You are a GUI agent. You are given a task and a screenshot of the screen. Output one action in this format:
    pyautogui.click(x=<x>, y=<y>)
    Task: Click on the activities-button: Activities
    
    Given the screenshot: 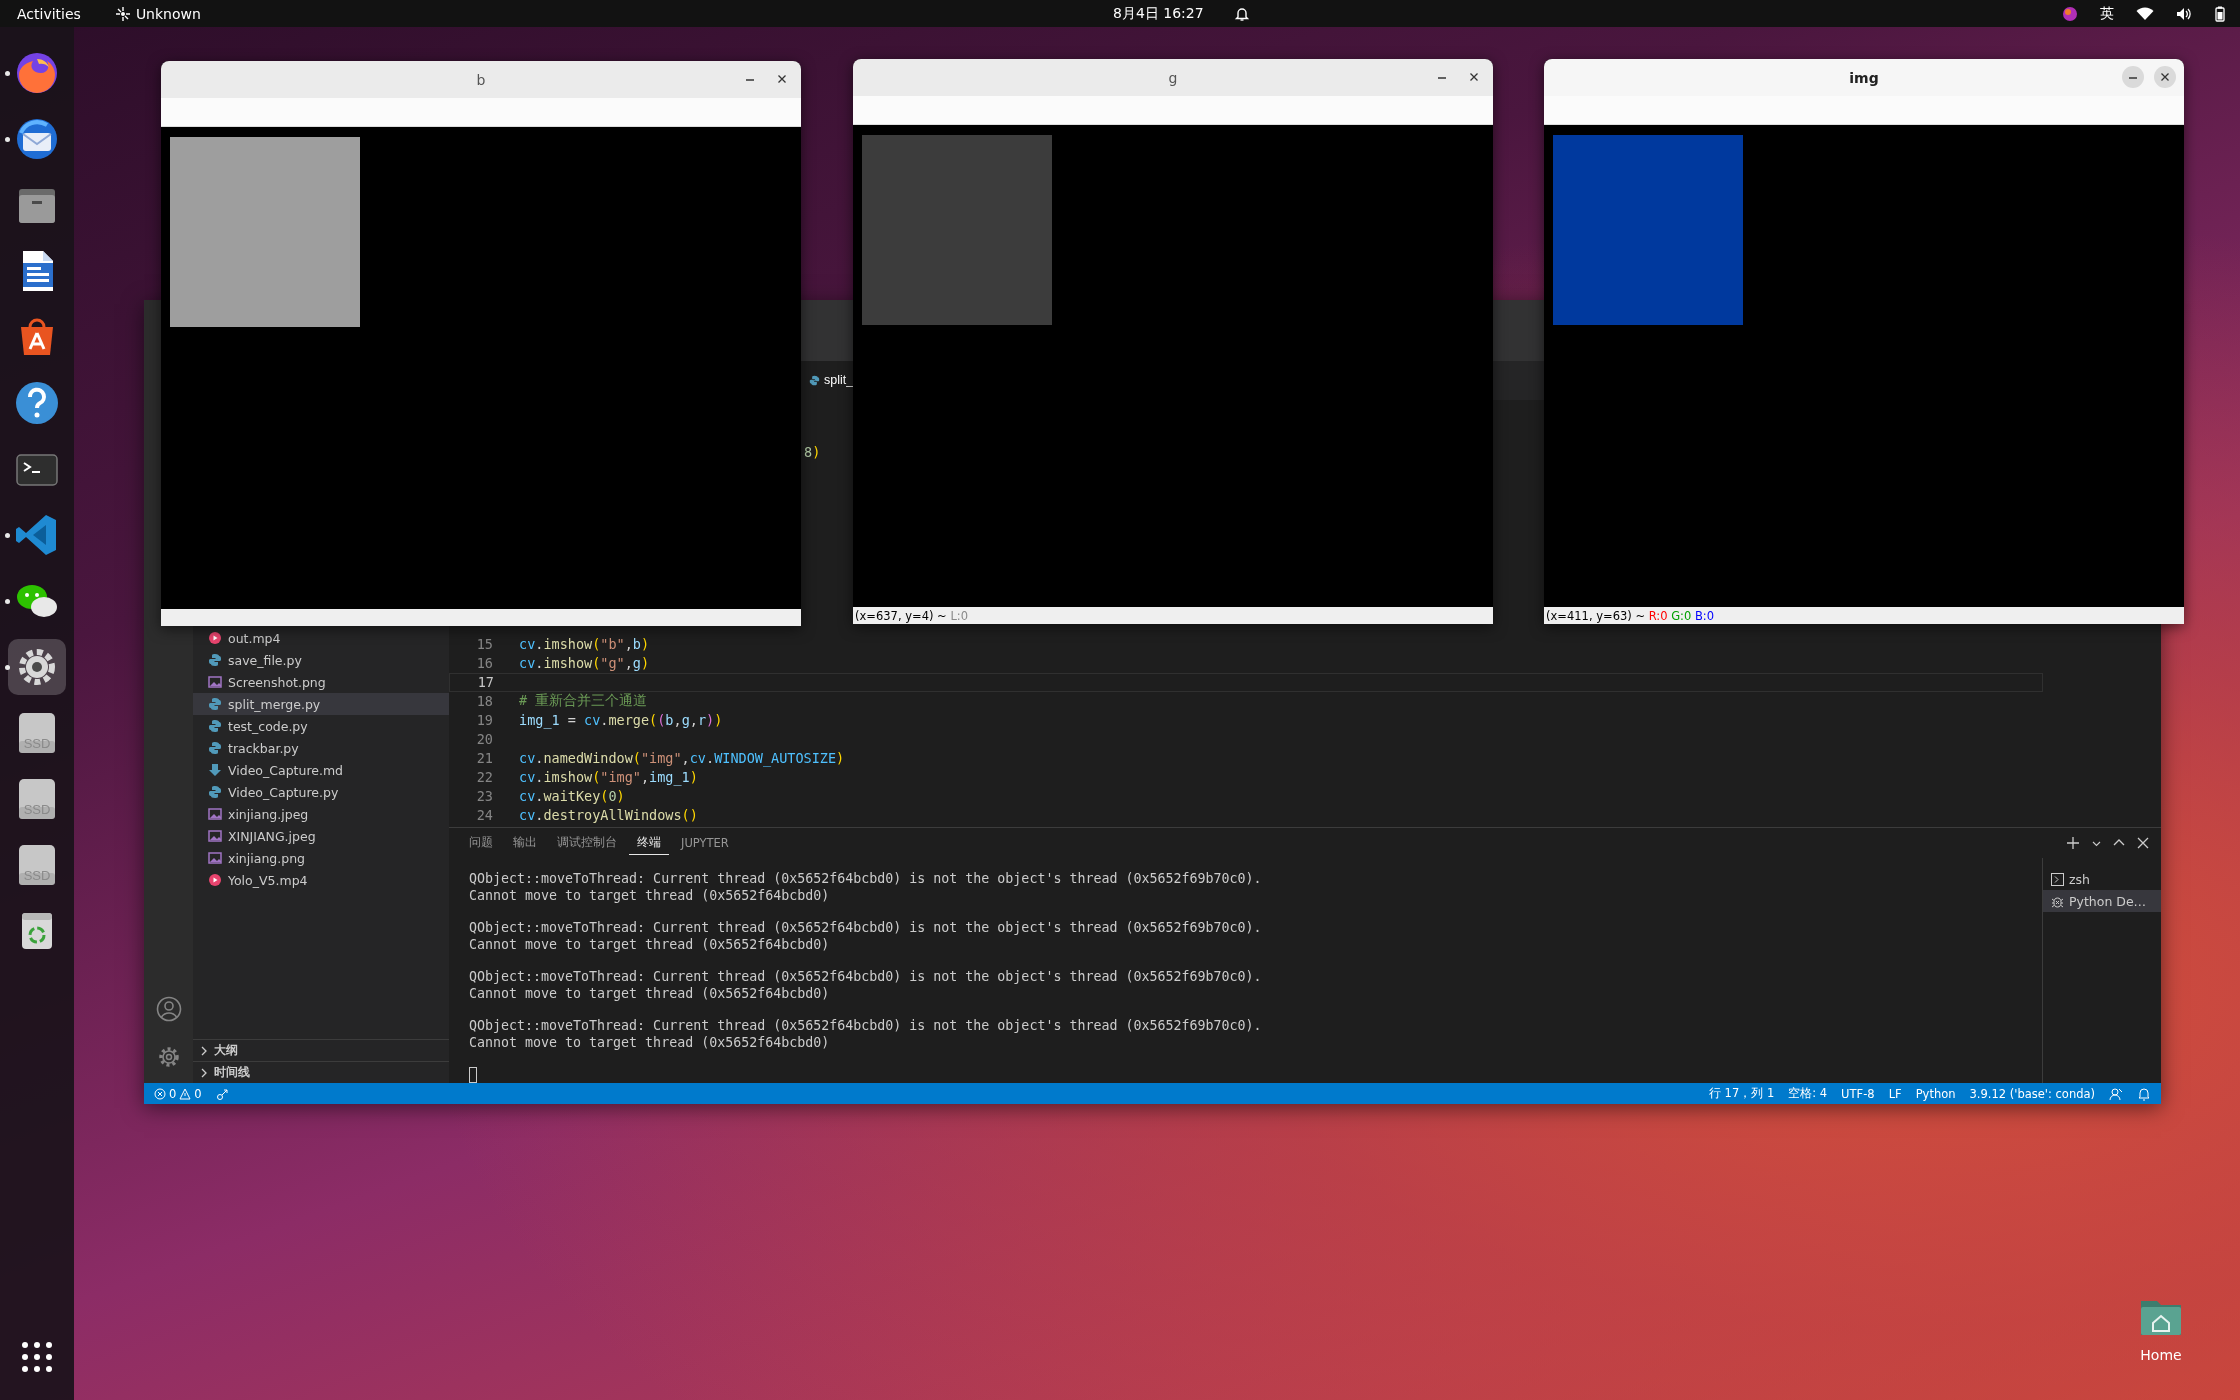 What is the action you would take?
    pyautogui.click(x=49, y=13)
    